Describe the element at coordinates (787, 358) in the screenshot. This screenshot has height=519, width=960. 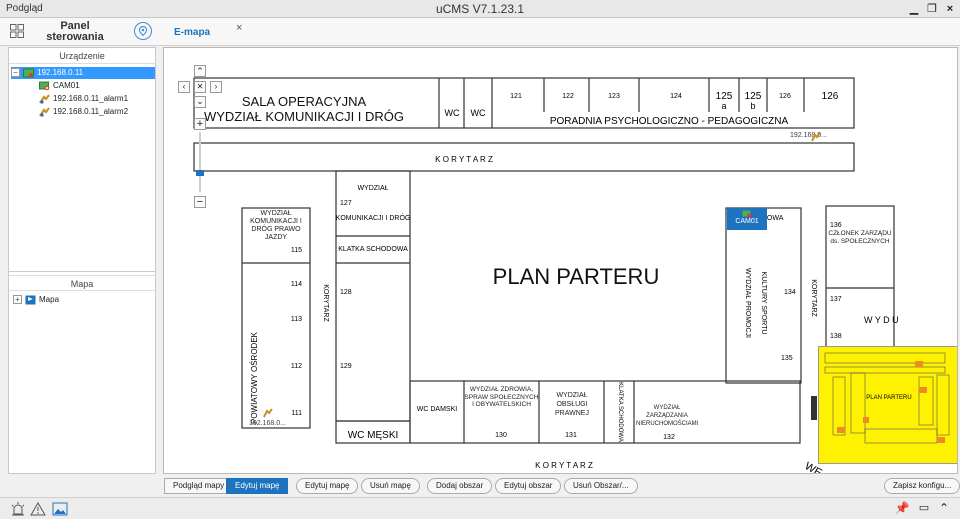
I see `map-label: 135` at that location.